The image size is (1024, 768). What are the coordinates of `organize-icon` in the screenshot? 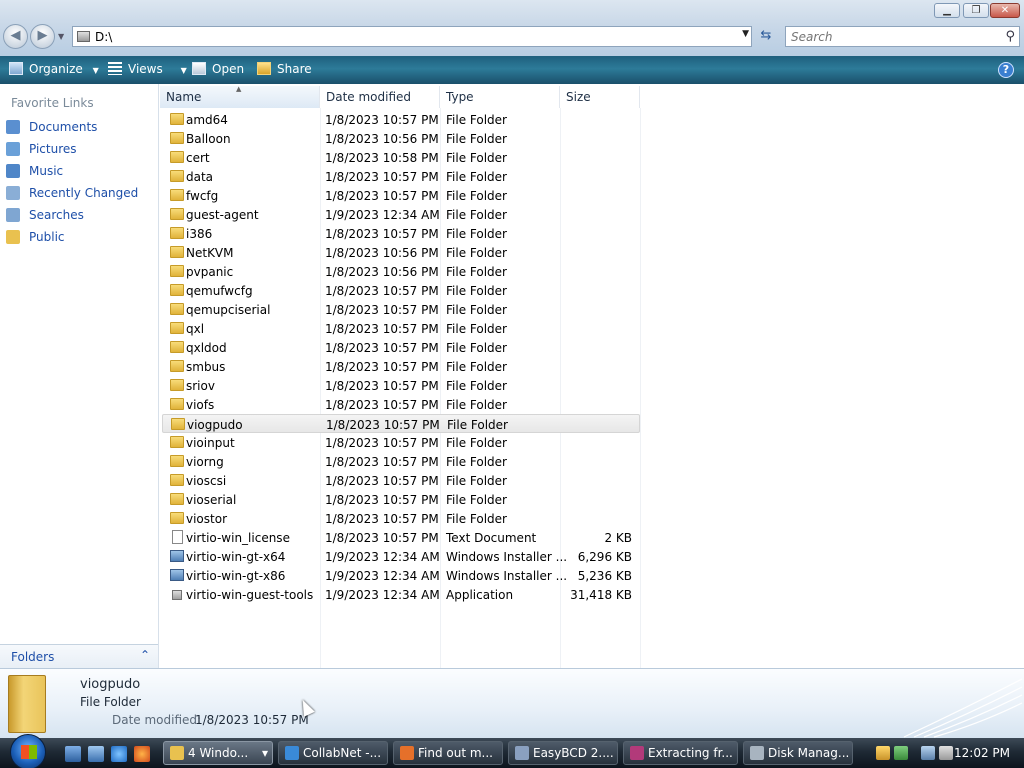 It's located at (16, 68).